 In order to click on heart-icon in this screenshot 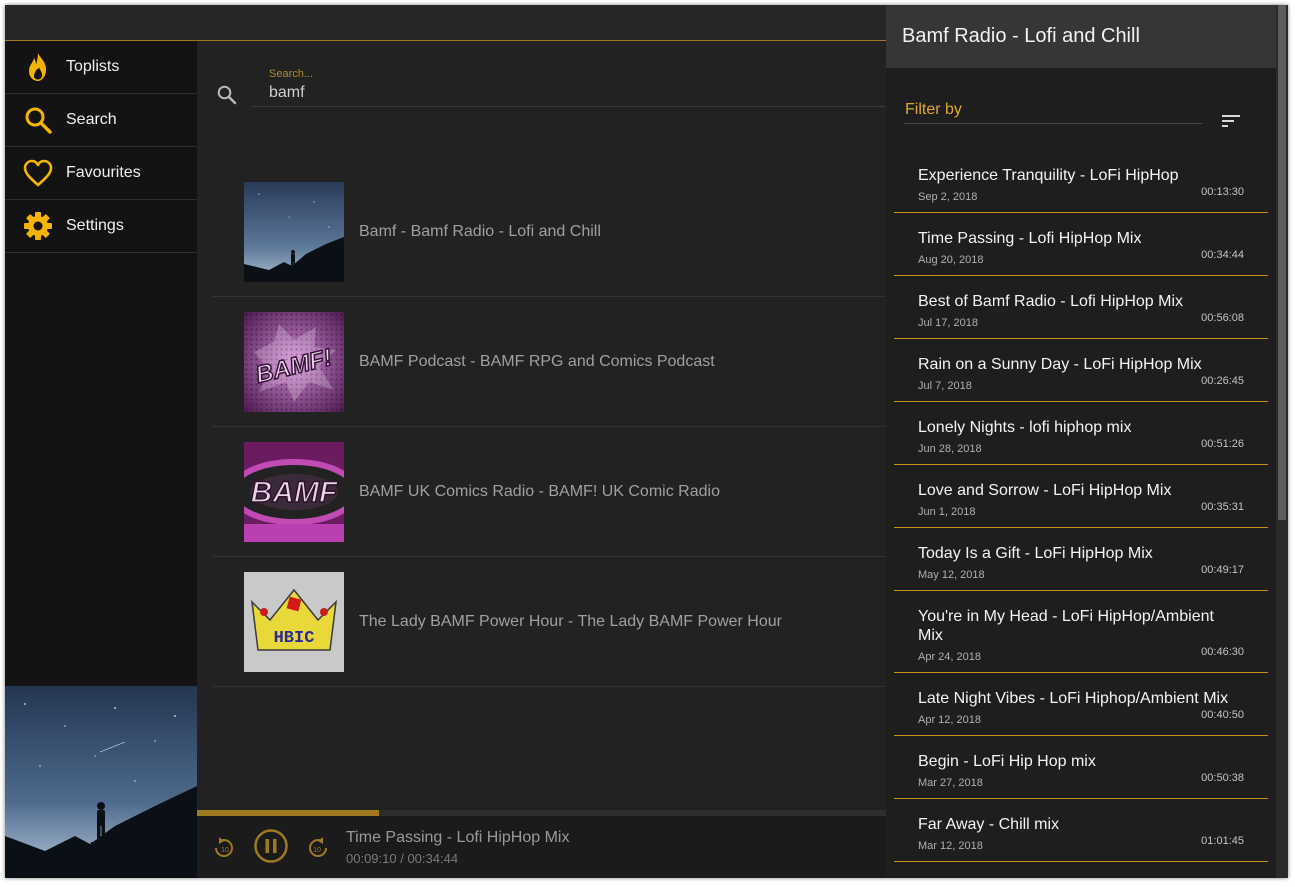, I will do `click(38, 173)`.